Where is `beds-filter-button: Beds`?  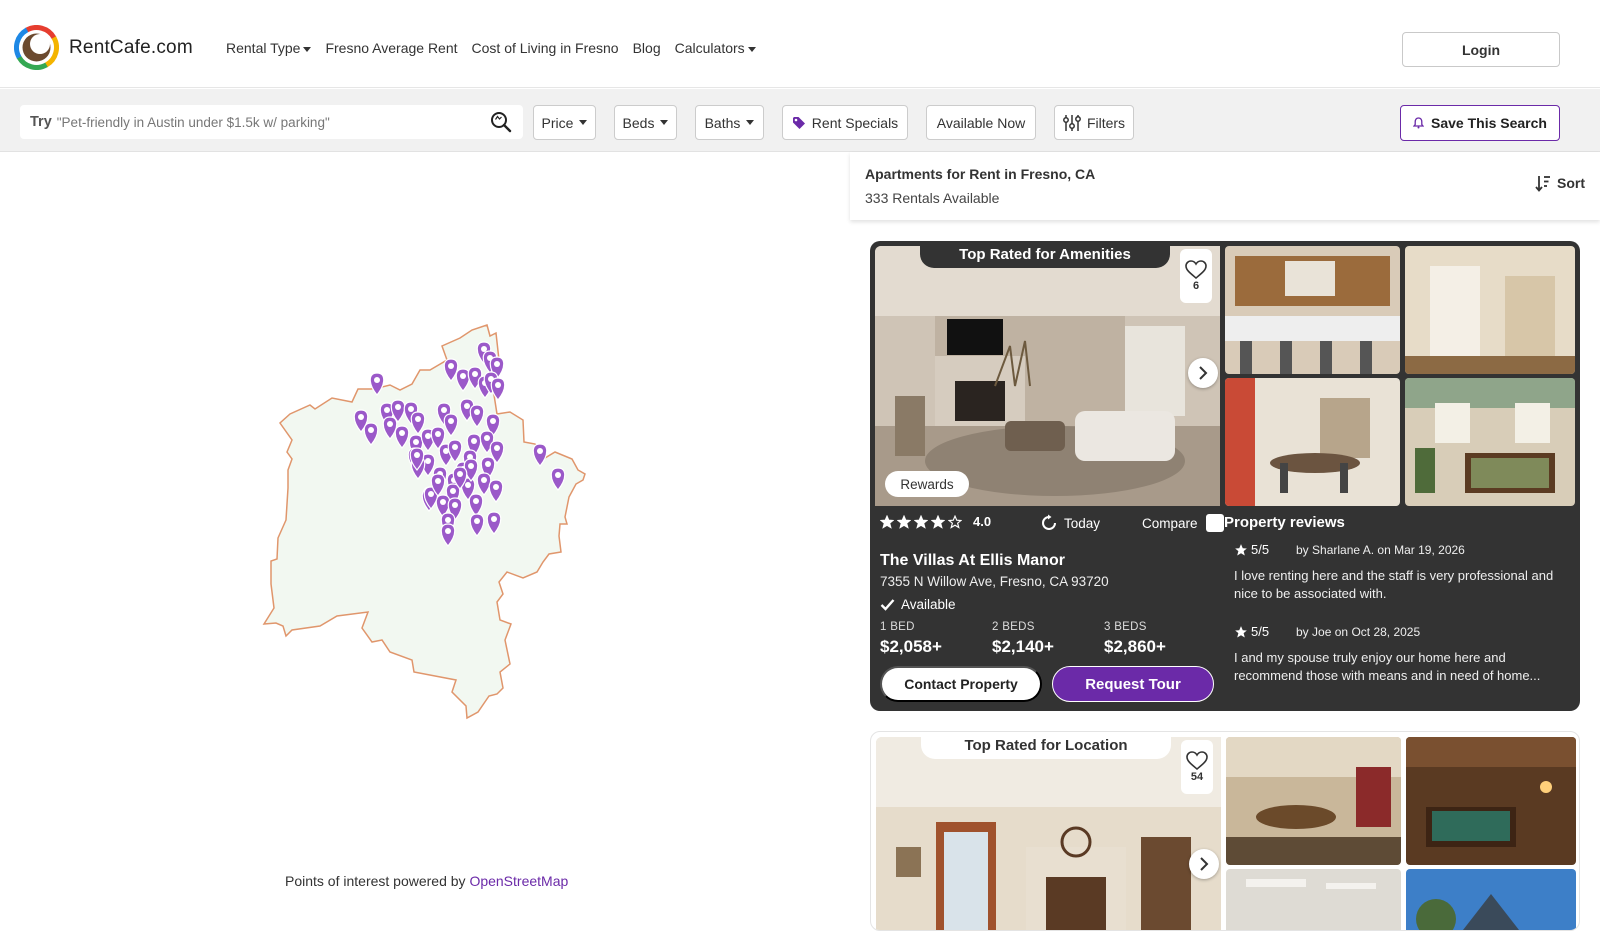 beds-filter-button: Beds is located at coordinates (645, 122).